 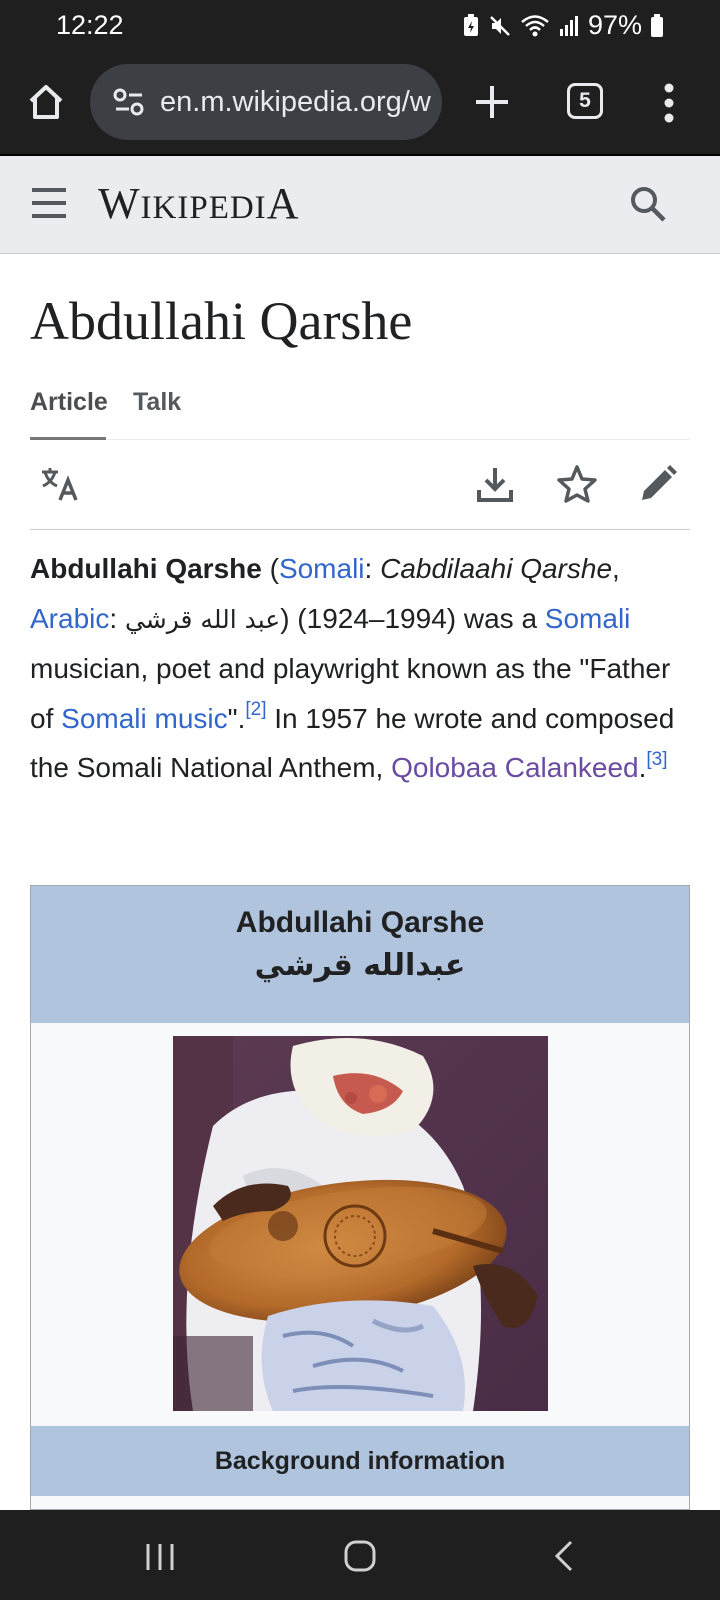 I want to click on logo-a: A, so click(x=283, y=203).